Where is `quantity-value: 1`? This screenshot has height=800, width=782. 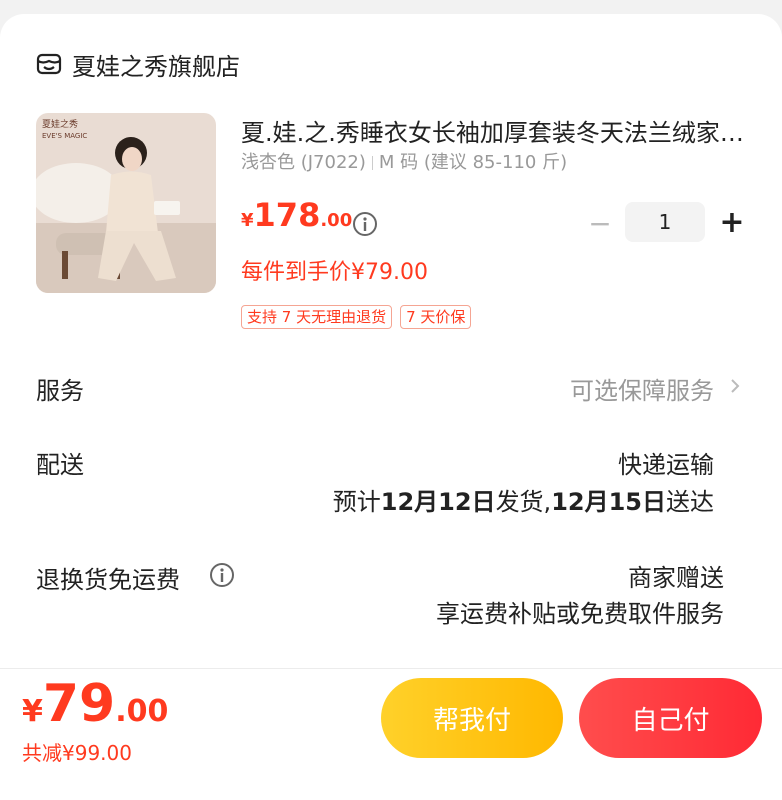 quantity-value: 1 is located at coordinates (665, 222).